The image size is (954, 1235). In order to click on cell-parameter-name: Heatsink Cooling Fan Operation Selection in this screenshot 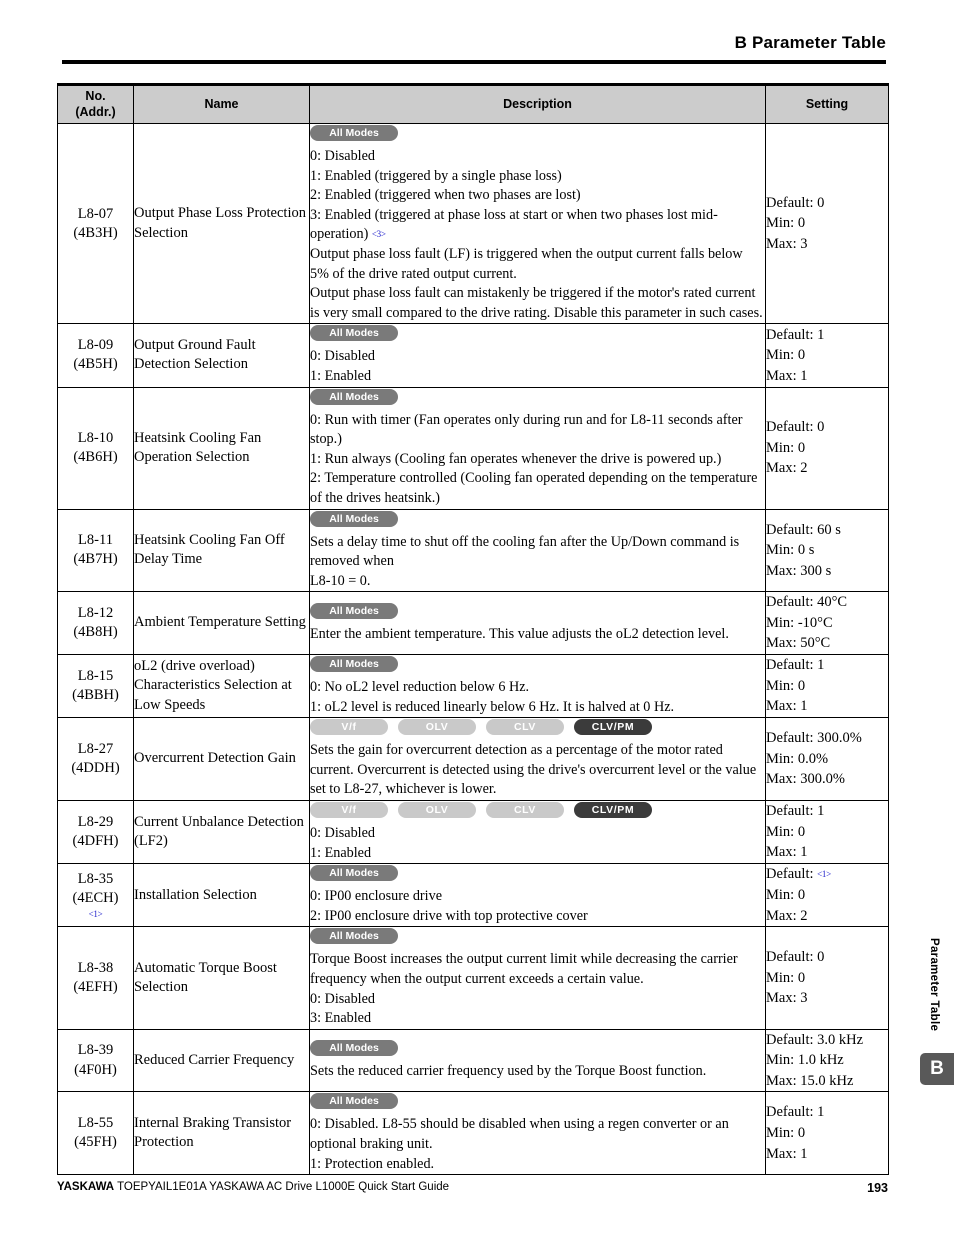, I will do `click(221, 448)`.